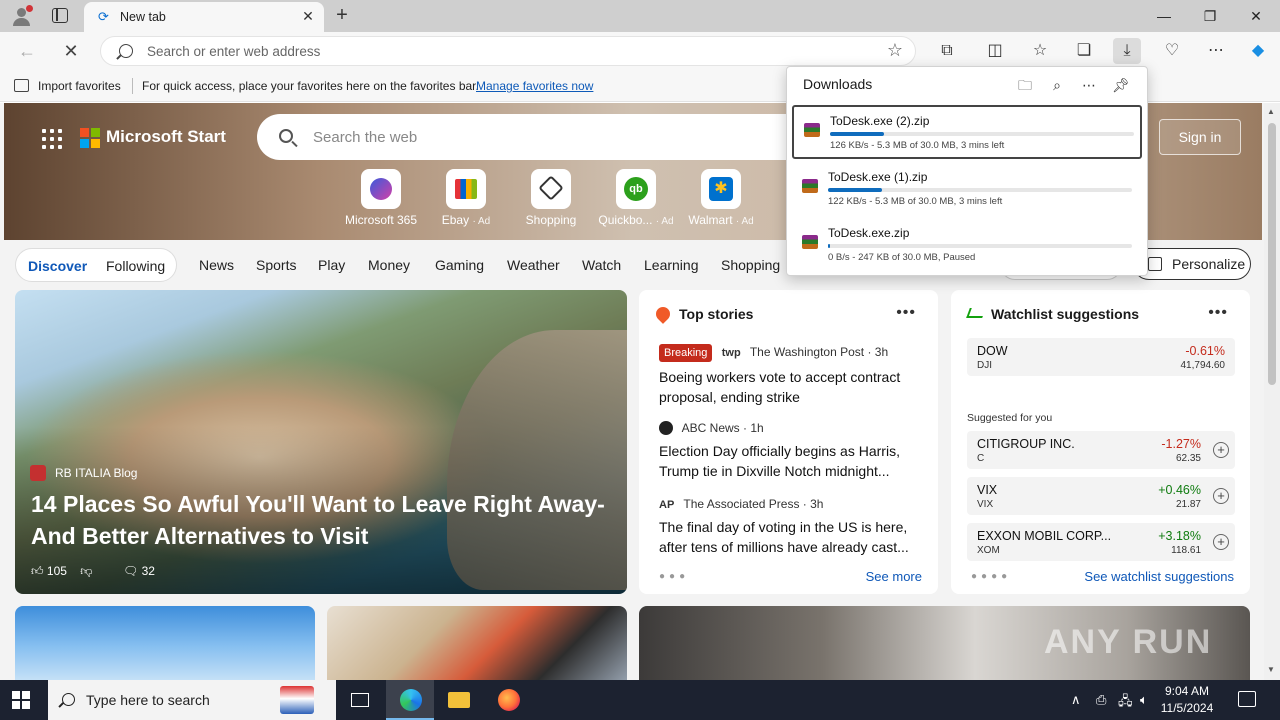 Image resolution: width=1280 pixels, height=720 pixels. What do you see at coordinates (534, 86) in the screenshot?
I see `manage-favorites-link: Manage favorites now` at bounding box center [534, 86].